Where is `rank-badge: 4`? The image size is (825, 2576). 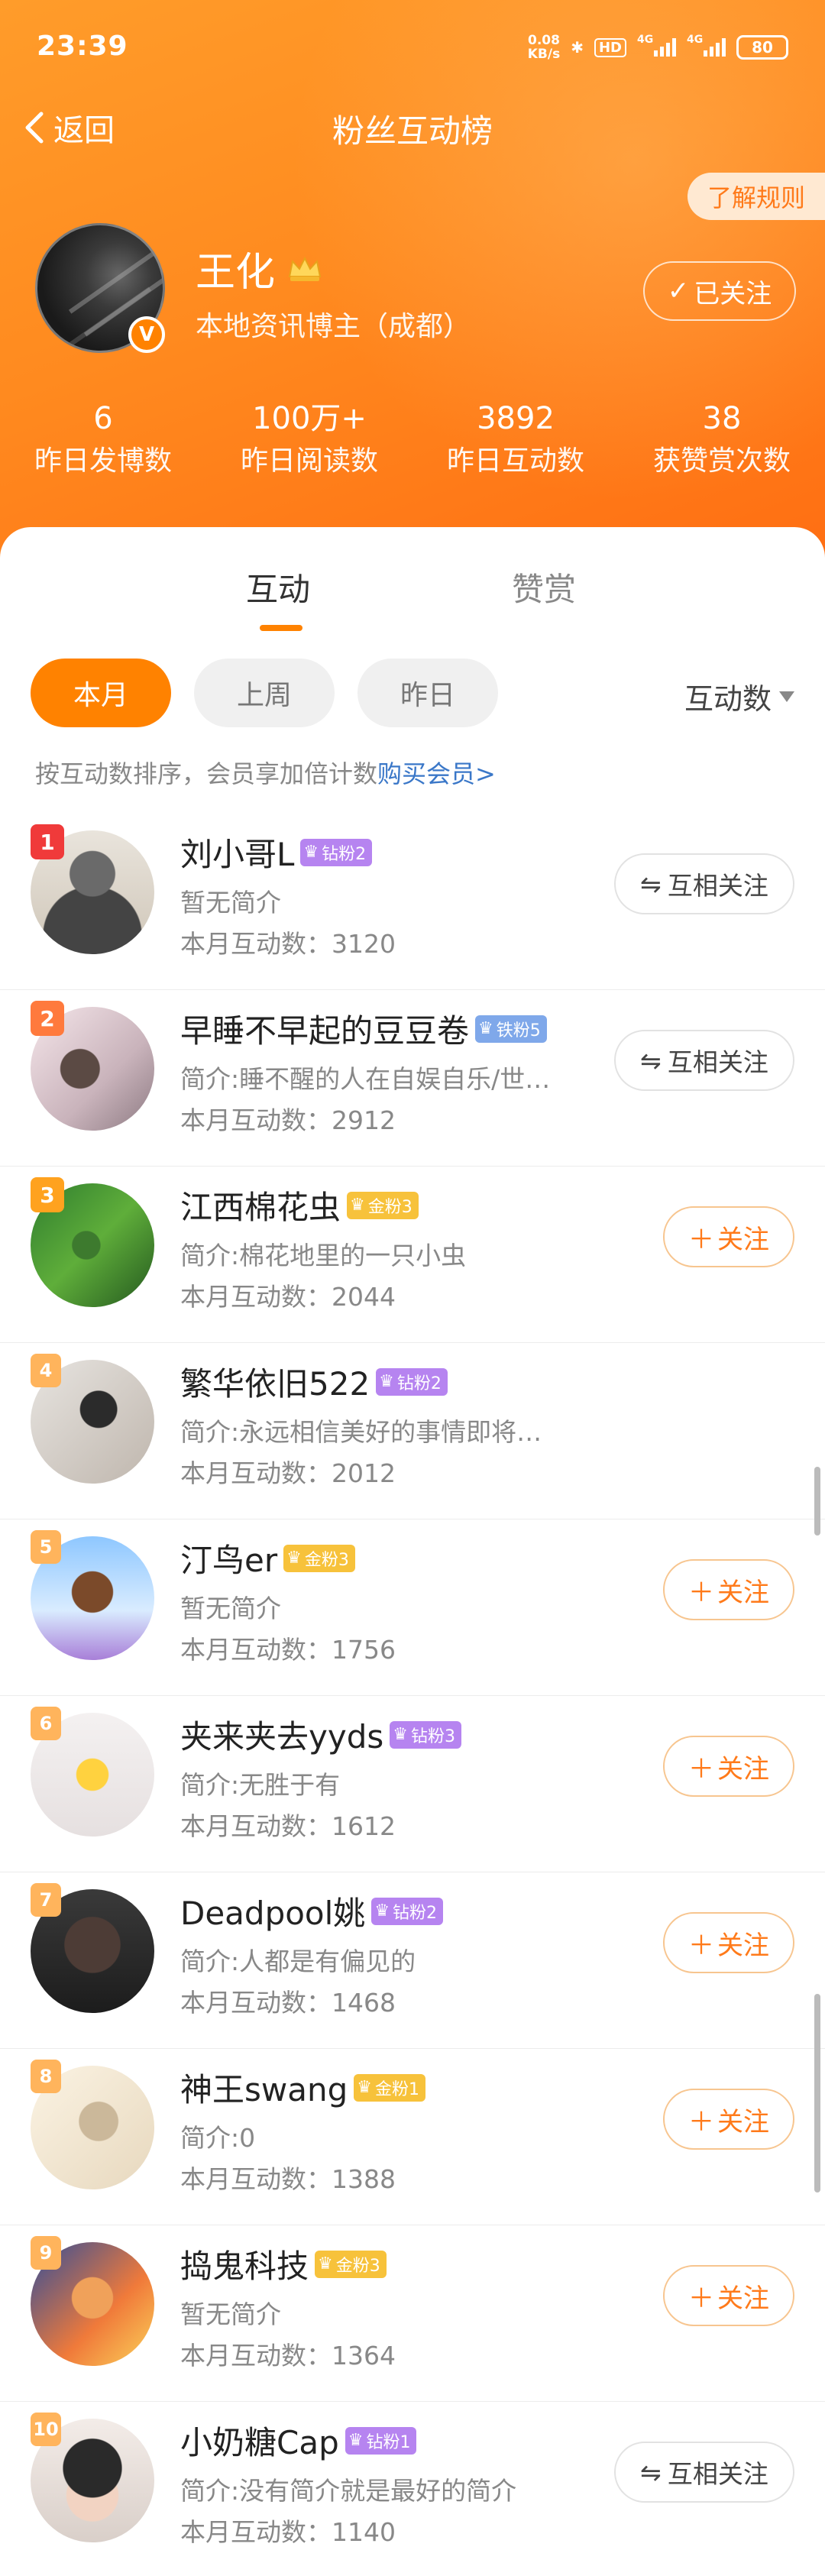 rank-badge: 4 is located at coordinates (46, 1370).